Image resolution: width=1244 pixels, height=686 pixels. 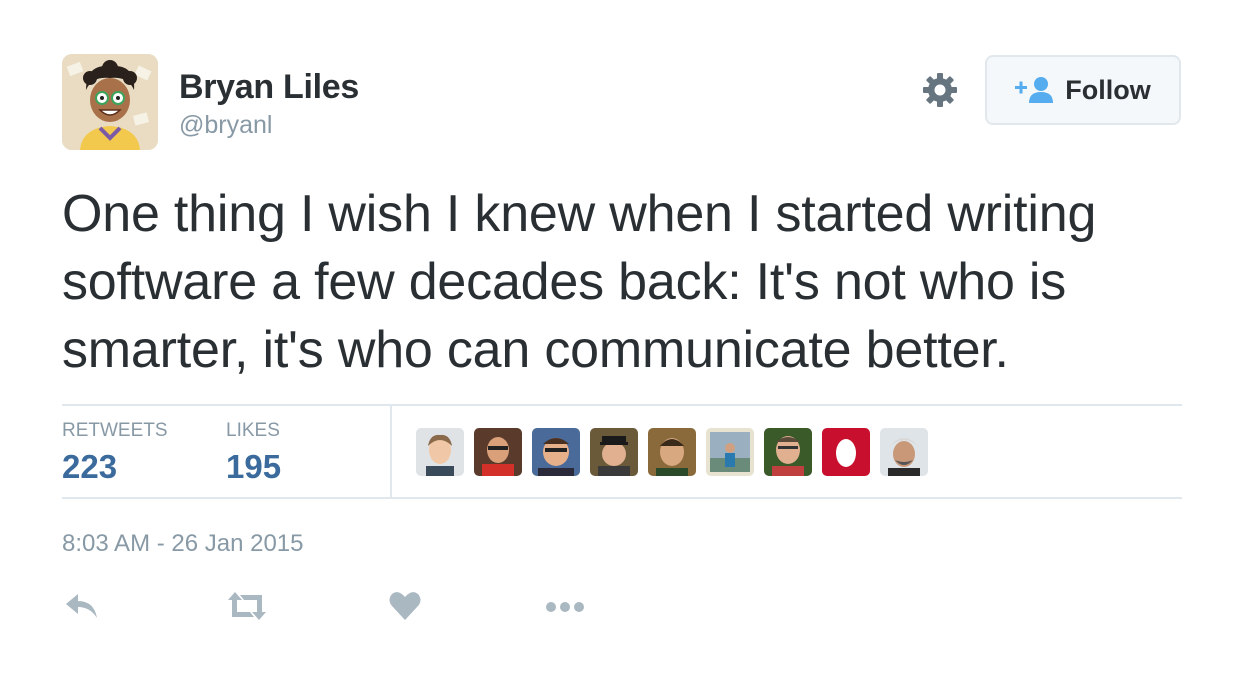 I want to click on author-name: Bryan Liles, so click(x=269, y=87).